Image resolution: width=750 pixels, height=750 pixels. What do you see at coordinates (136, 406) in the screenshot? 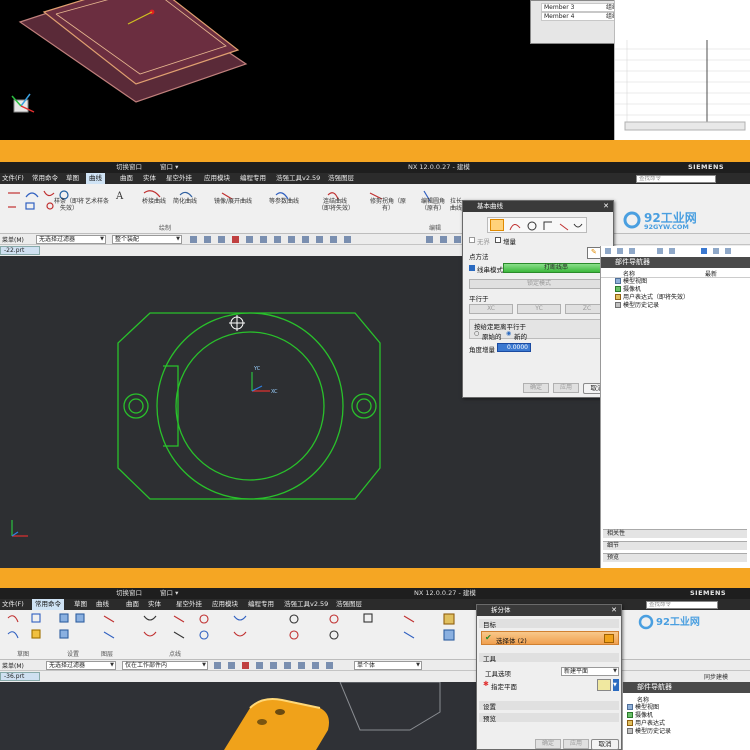
I see `left-hole-inner` at bounding box center [136, 406].